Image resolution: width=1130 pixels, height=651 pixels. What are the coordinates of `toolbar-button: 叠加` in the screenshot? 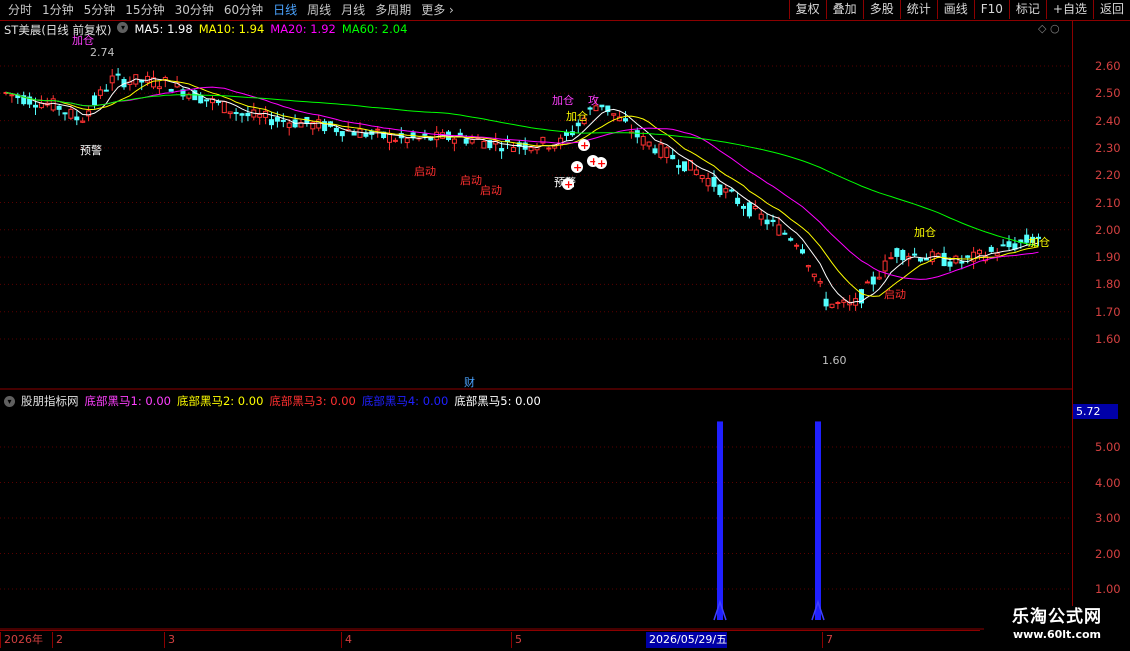 It's located at (844, 9).